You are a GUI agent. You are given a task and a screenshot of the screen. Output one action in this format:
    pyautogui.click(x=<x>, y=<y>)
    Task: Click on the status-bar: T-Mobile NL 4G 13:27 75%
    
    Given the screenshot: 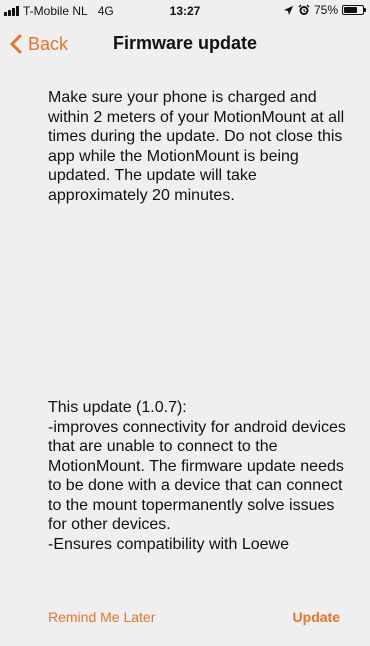 What is the action you would take?
    pyautogui.click(x=185, y=11)
    